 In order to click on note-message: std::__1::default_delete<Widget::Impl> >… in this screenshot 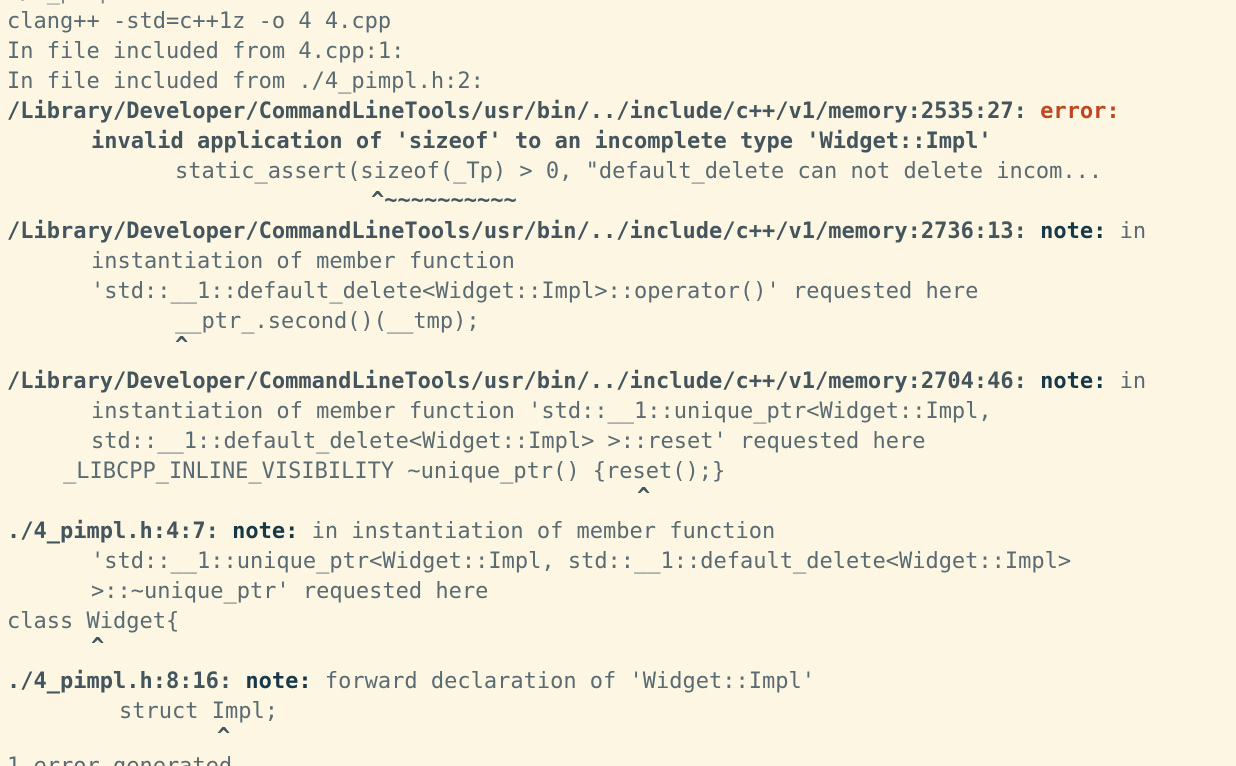, I will do `click(508, 441)`.